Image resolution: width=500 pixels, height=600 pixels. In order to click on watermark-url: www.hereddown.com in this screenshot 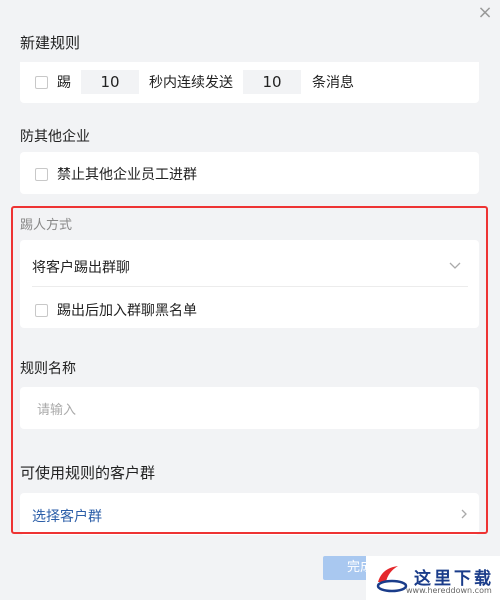, I will do `click(449, 590)`.